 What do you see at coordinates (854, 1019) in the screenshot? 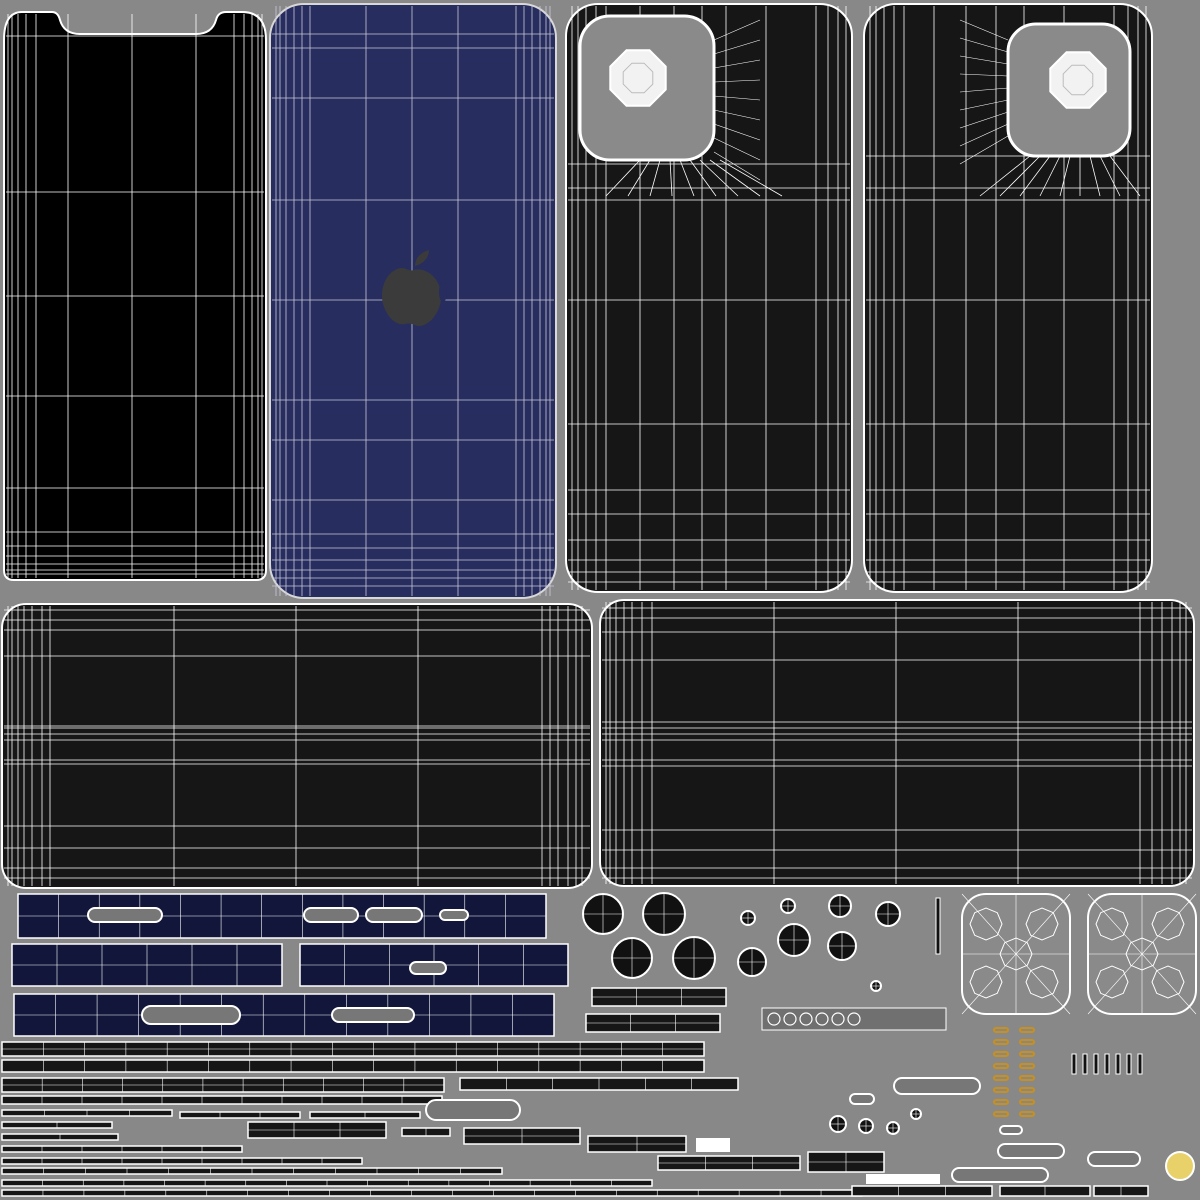
I see `speaker-grill` at bounding box center [854, 1019].